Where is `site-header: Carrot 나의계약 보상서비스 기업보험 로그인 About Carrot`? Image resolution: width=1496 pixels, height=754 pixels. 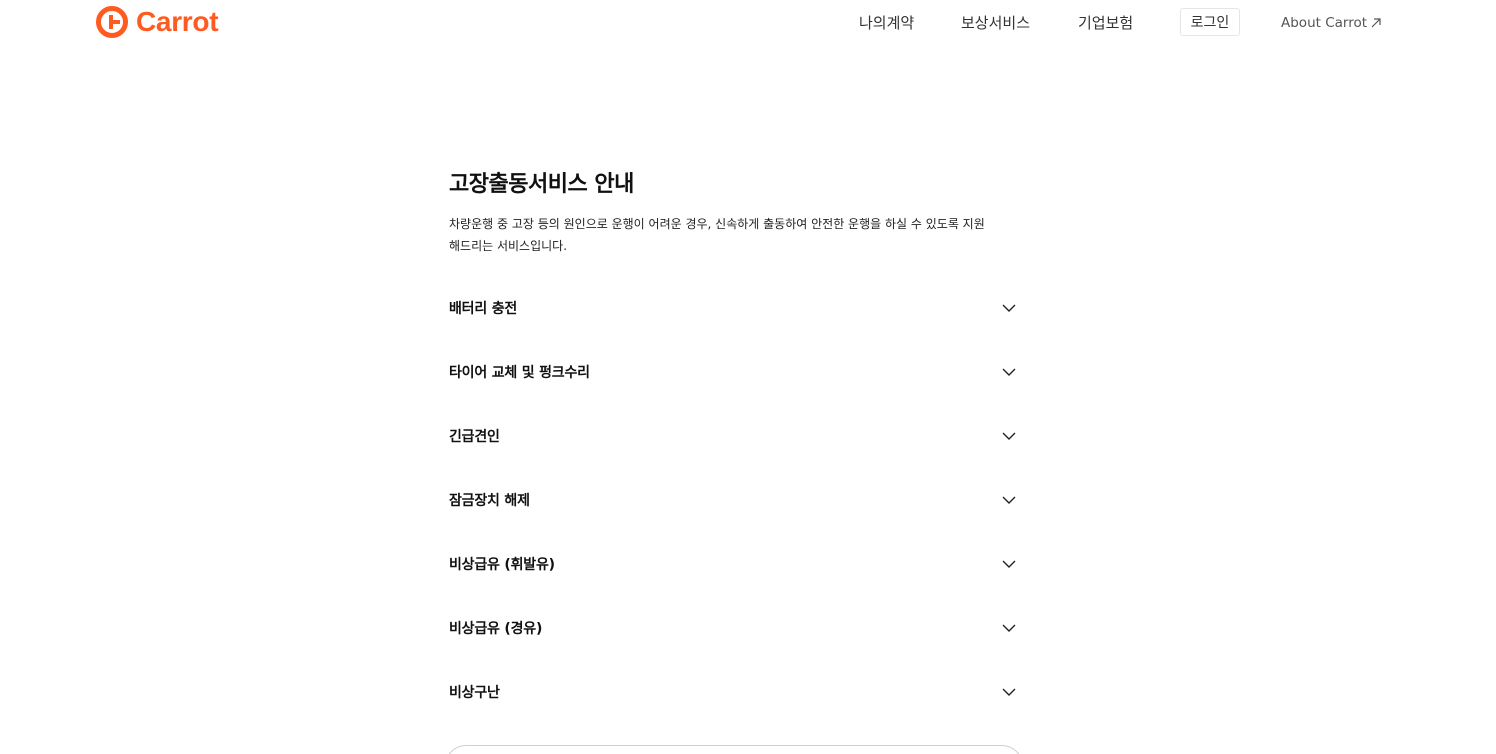 site-header: Carrot 나의계약 보상서비스 기업보험 로그인 About Carrot is located at coordinates (748, 23).